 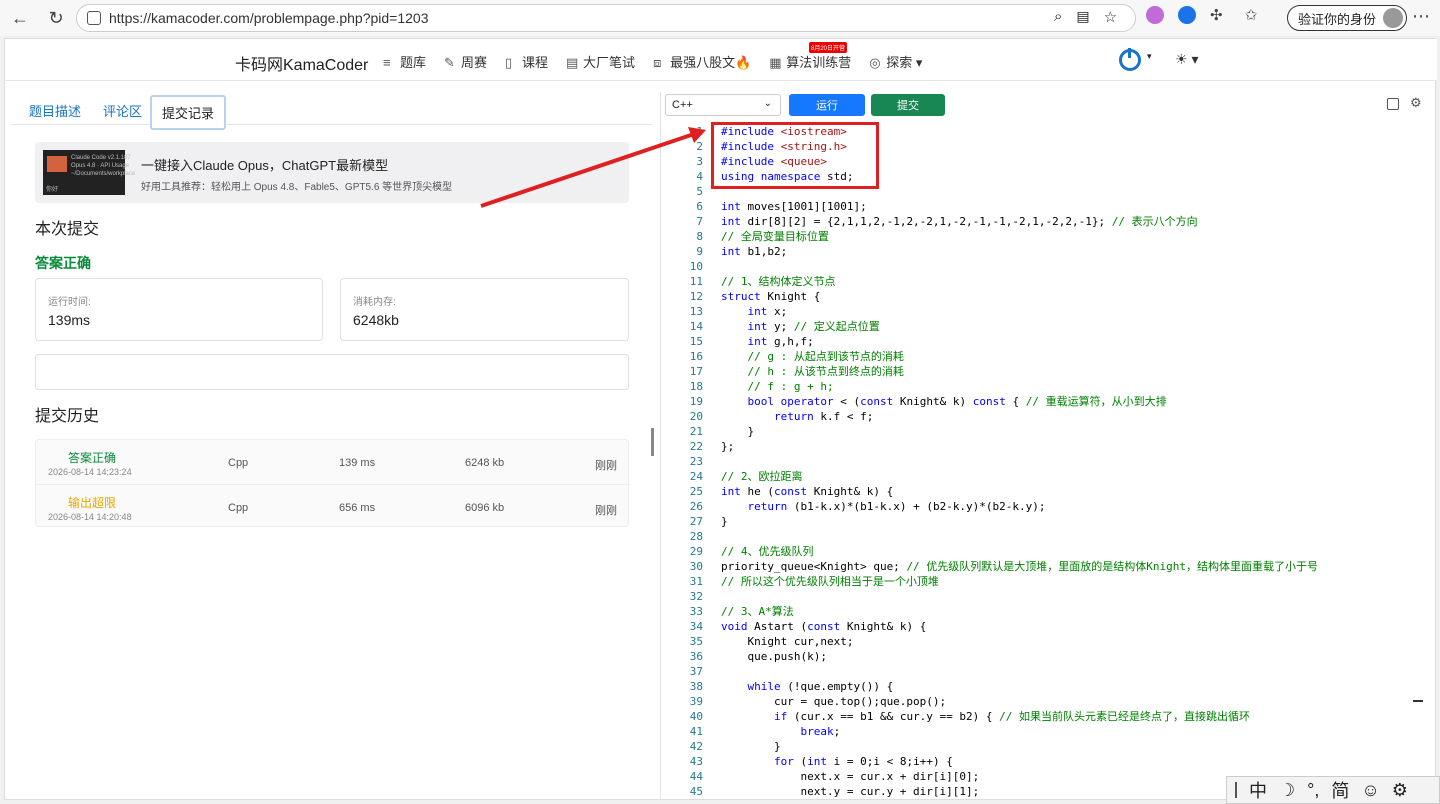 What do you see at coordinates (1058, 17) in the screenshot?
I see `zoom-icon: ⌕` at bounding box center [1058, 17].